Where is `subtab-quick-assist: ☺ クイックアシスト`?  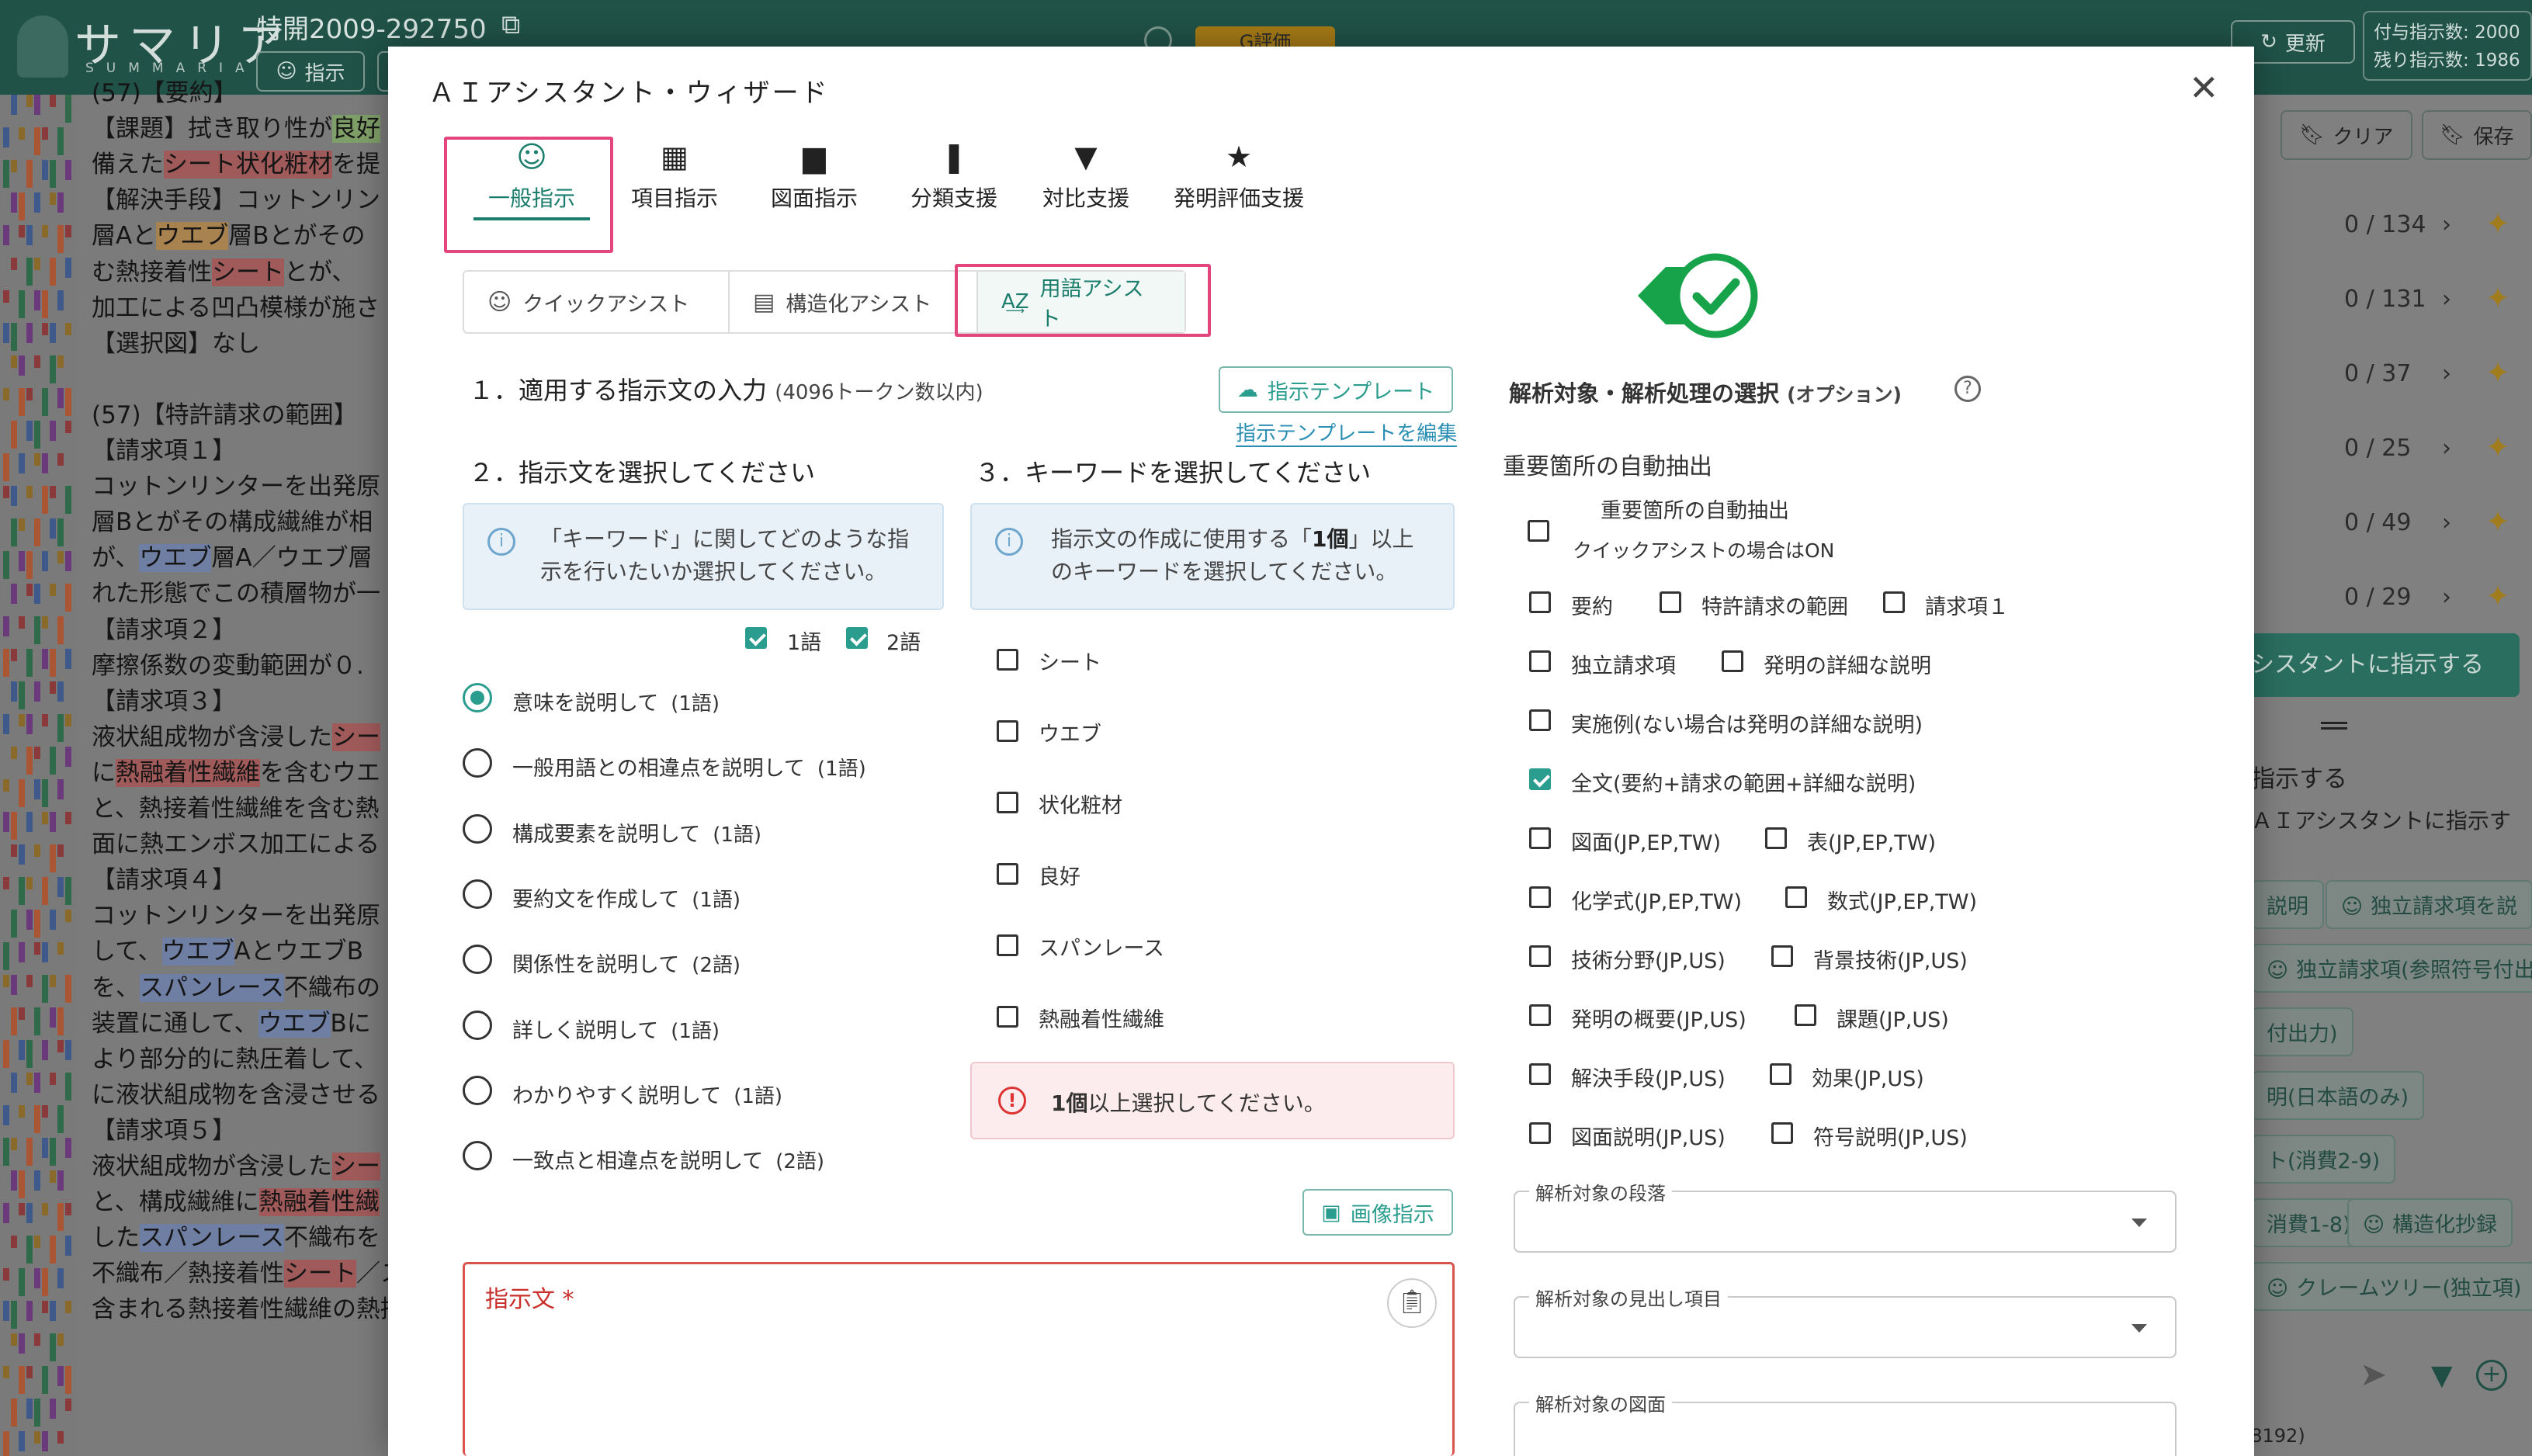
subtab-quick-assist: ☺ クイックアシスト is located at coordinates (597, 302).